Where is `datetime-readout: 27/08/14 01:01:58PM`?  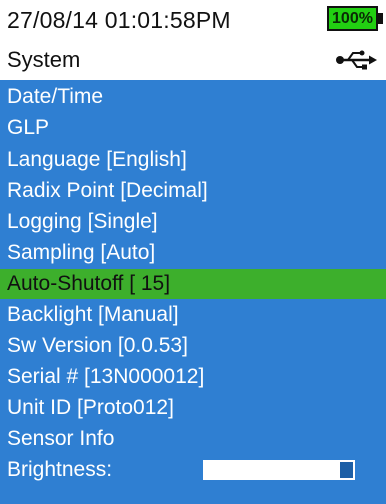 datetime-readout: 27/08/14 01:01:58PM is located at coordinates (119, 20).